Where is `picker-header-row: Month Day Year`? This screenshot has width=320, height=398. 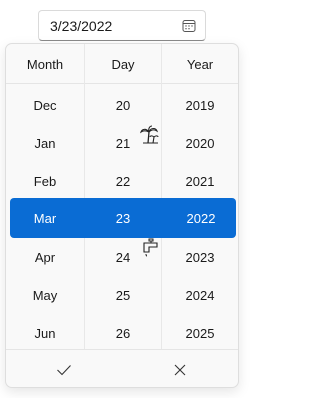
picker-header-row: Month Day Year is located at coordinates (122, 64).